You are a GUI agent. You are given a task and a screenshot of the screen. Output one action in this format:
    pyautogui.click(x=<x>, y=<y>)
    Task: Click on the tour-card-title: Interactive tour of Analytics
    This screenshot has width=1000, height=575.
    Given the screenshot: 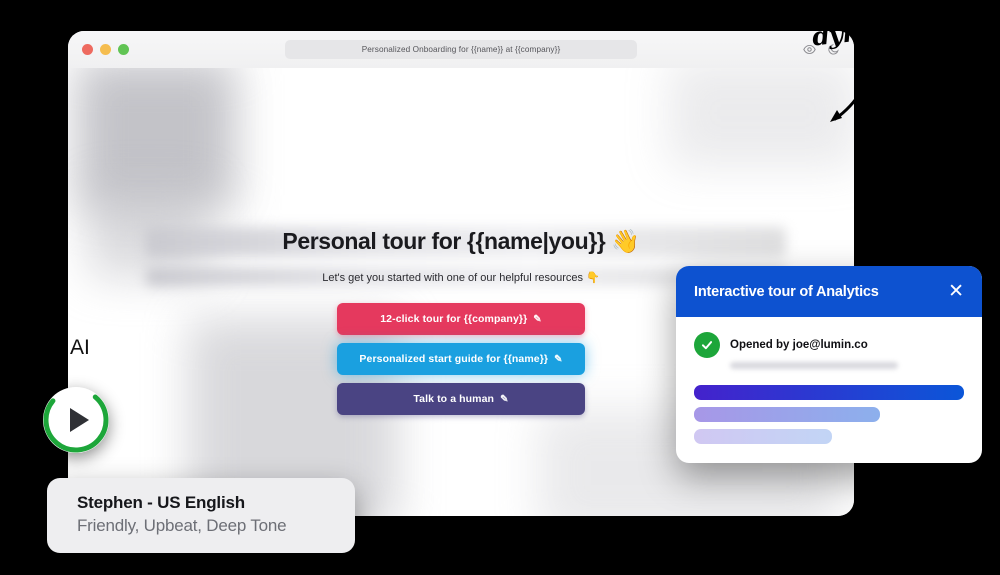 What is the action you would take?
    pyautogui.click(x=786, y=291)
    